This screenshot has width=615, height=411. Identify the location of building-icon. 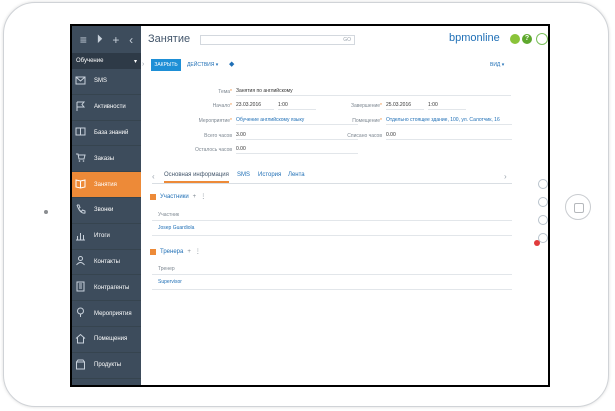
(80, 287).